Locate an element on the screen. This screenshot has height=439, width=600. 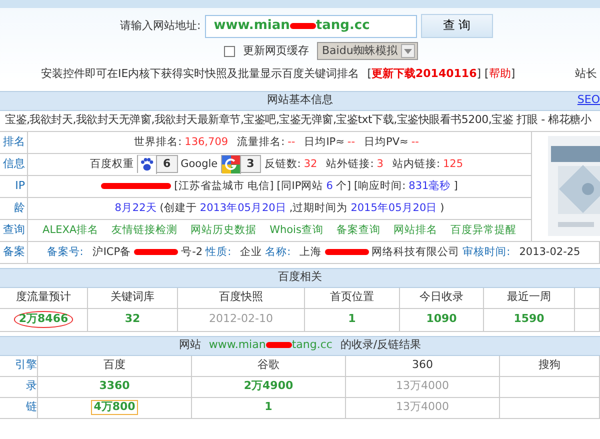
seo-link: SEO is located at coordinates (588, 100).